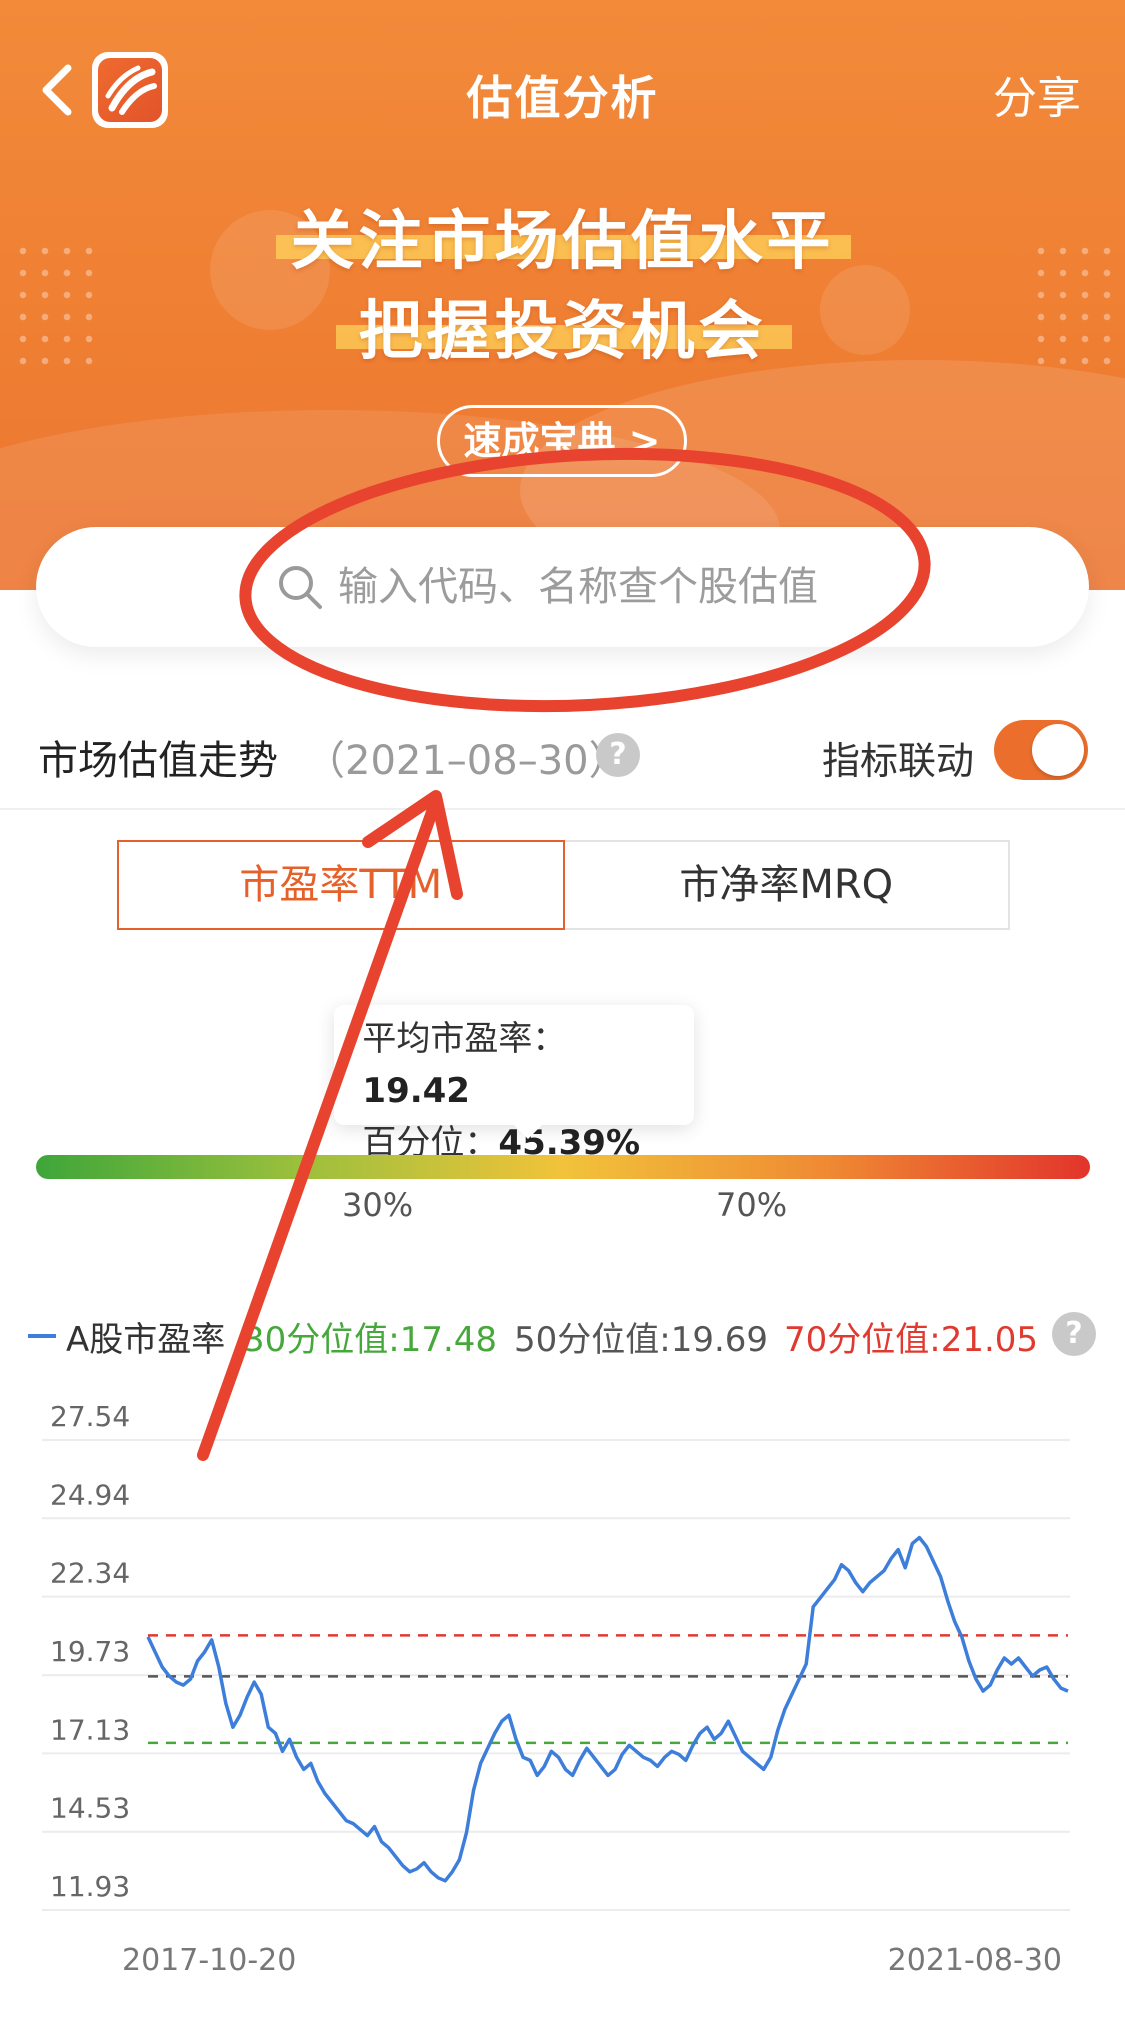 The height and width of the screenshot is (2027, 1125). I want to click on top-bar: 估值分析 分享, so click(562, 90).